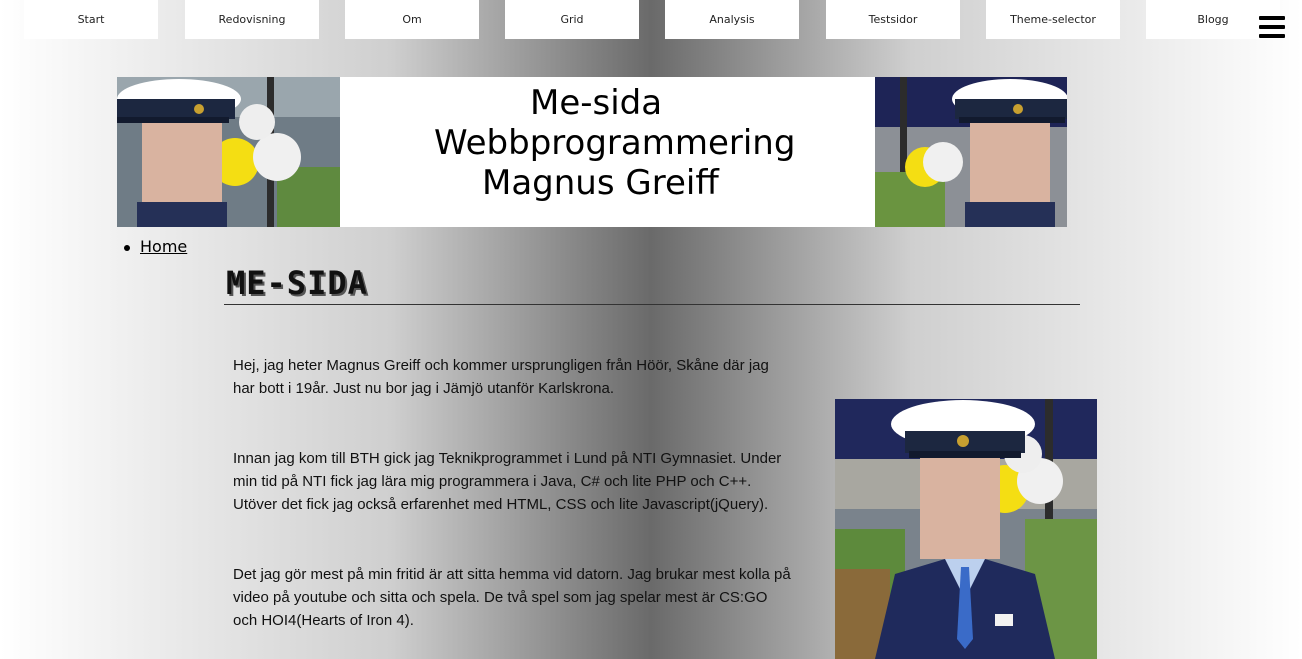  Describe the element at coordinates (1053, 19) in the screenshot. I see `nav-theme-selector: Theme-selector` at that location.